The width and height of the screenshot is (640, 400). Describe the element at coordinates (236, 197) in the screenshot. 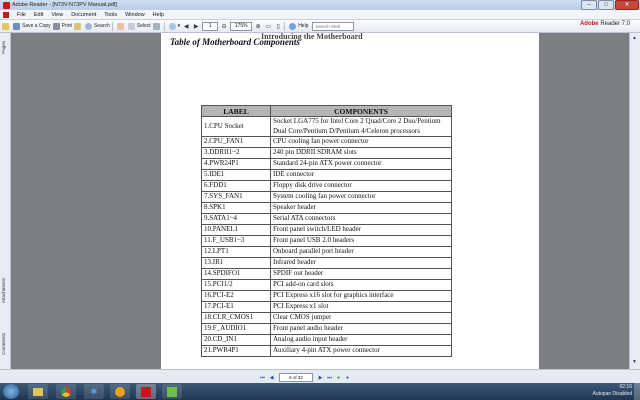

I see `cell-label: 7.SYS_FAN1` at that location.